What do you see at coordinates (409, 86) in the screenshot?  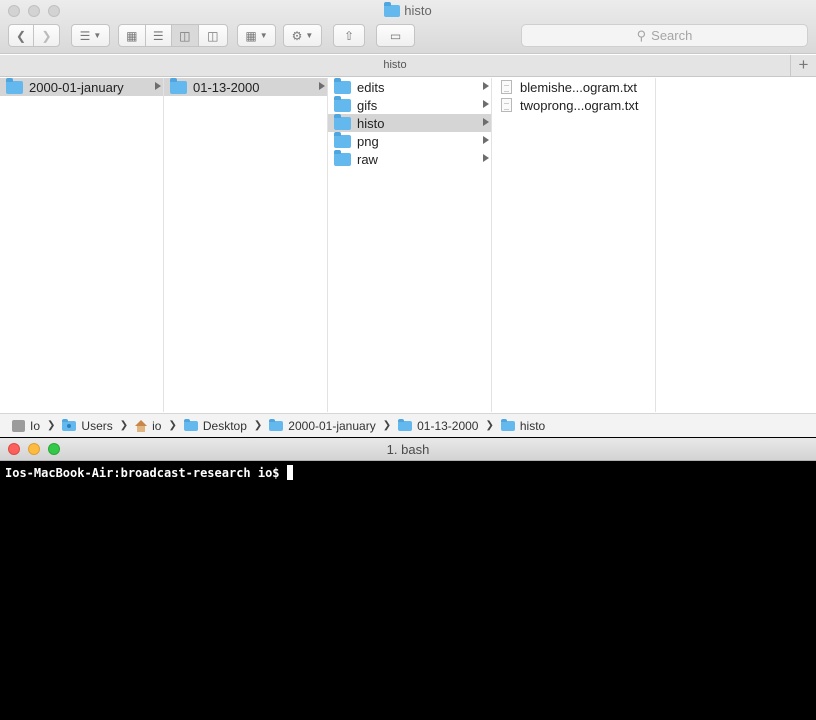 I see `list-item-folder: edits` at bounding box center [409, 86].